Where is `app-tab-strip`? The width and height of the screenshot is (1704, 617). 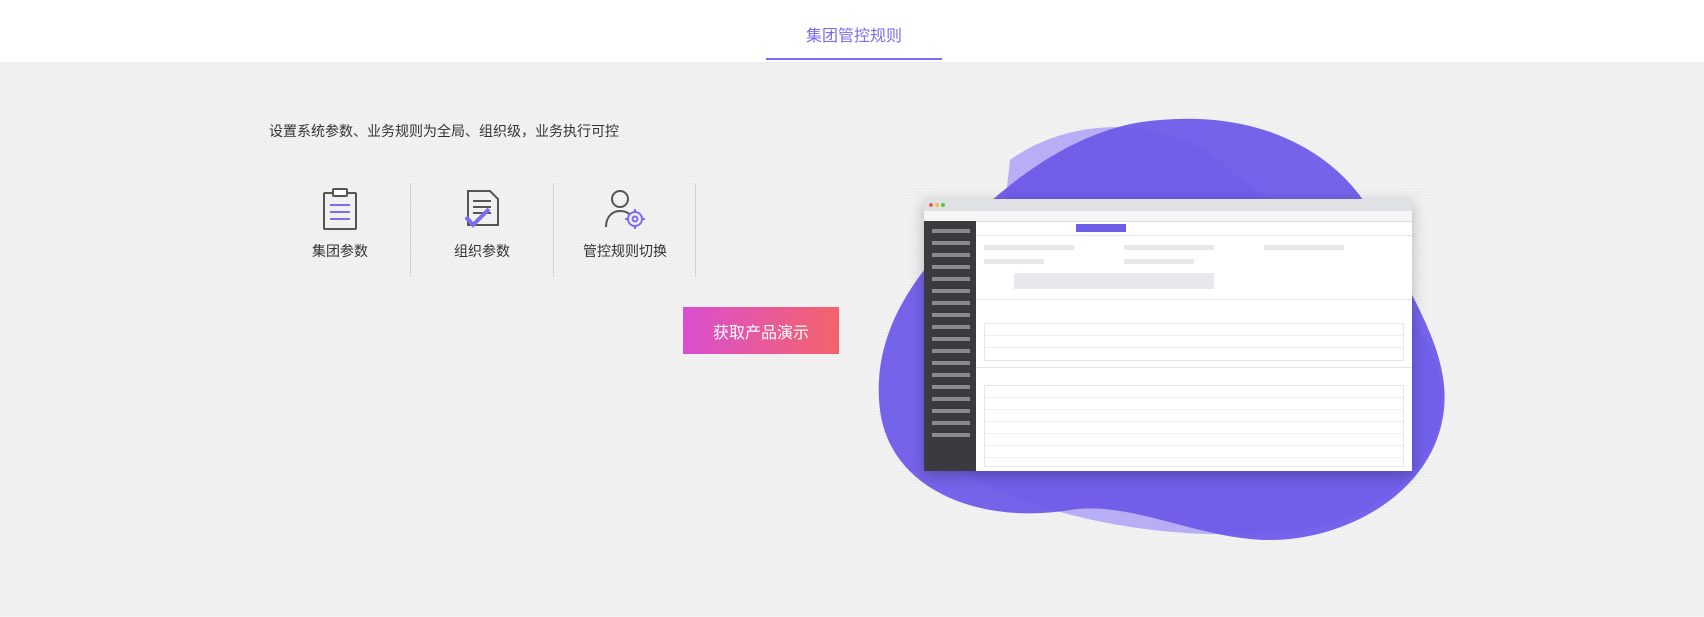
app-tab-strip is located at coordinates (1194, 228).